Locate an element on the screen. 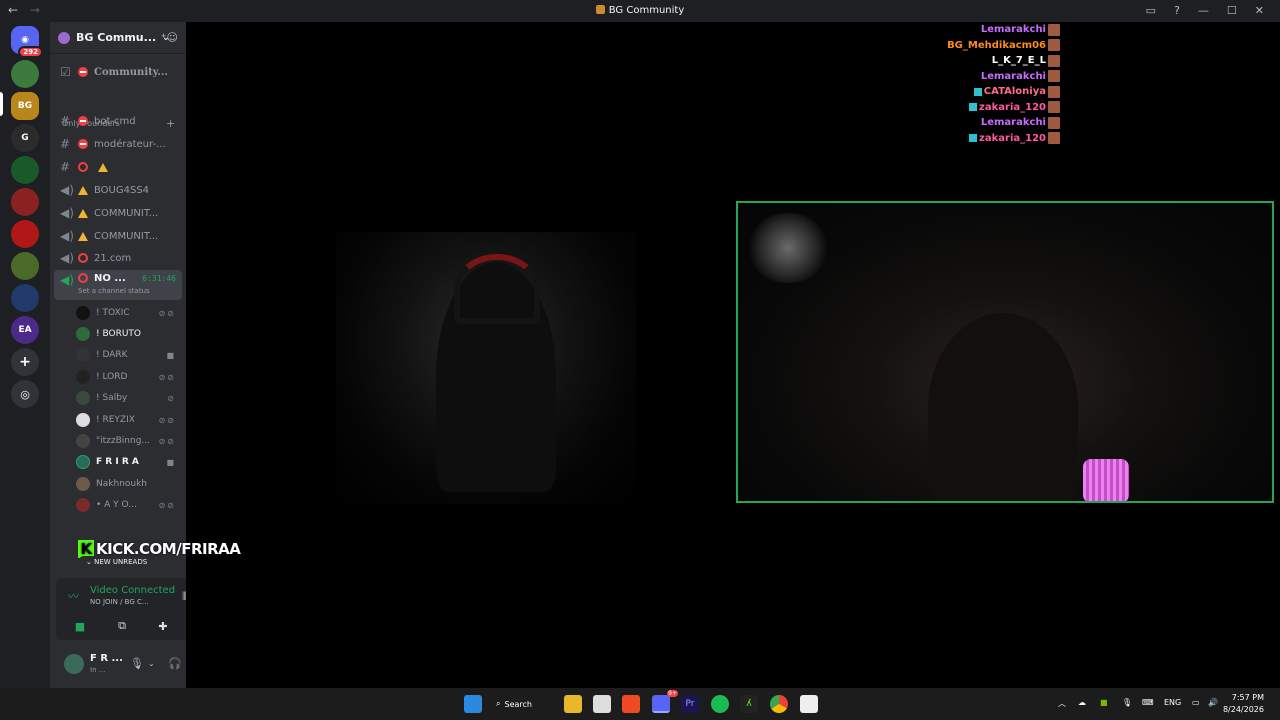 The width and height of the screenshot is (1280, 720). voice-user: "itzzBinng... ⊘⊘ is located at coordinates (128, 441).